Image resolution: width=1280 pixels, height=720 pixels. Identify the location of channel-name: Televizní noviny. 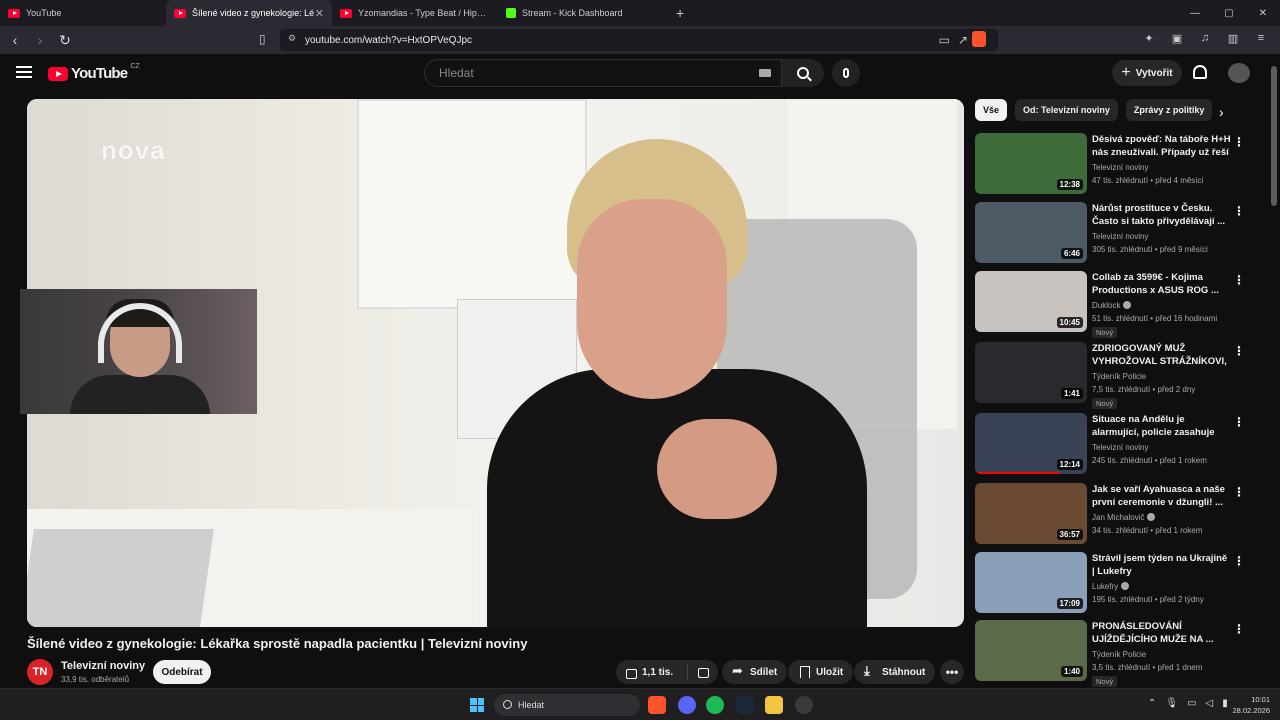
(103, 666).